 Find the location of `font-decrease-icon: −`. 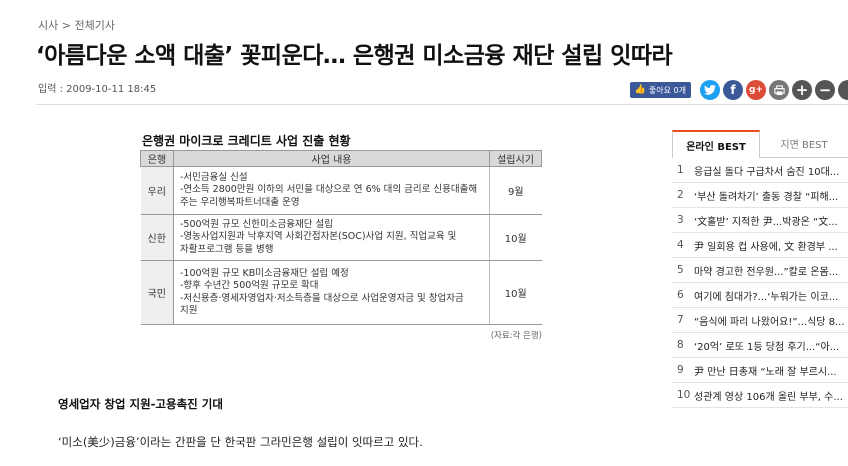

font-decrease-icon: − is located at coordinates (825, 90).